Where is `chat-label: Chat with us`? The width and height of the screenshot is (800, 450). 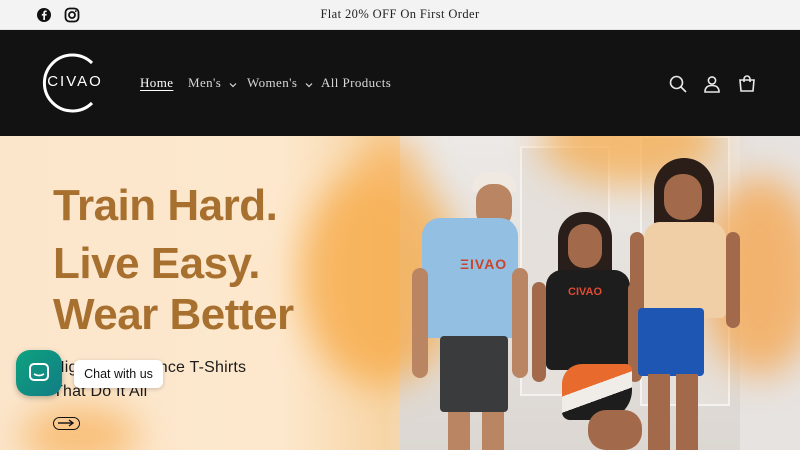 chat-label: Chat with us is located at coordinates (118, 374).